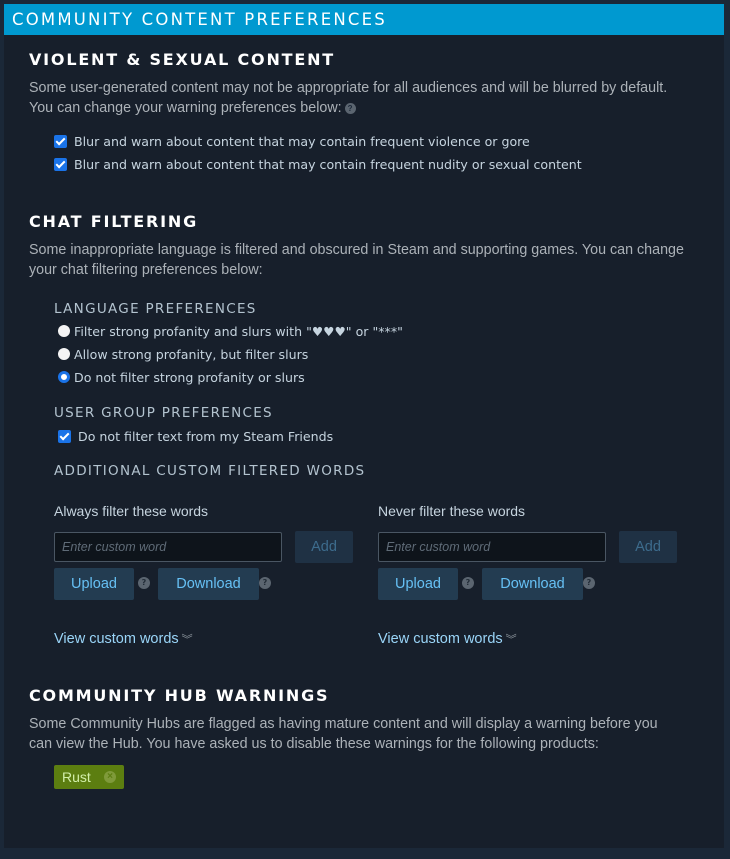  I want to click on radio-no-filter: Do not filter strong profanity or slurs, so click(230, 377).